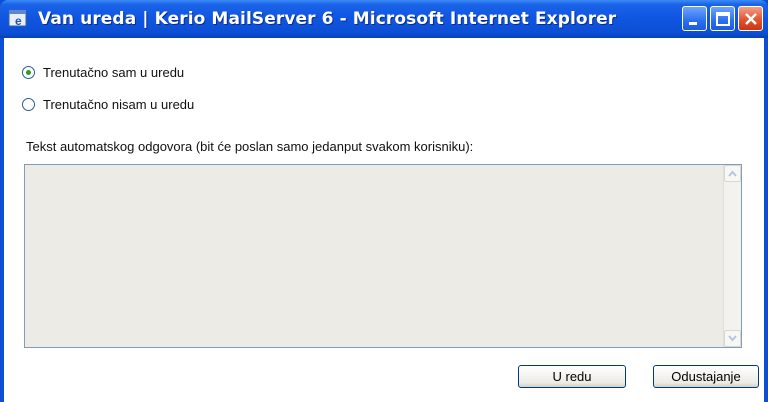 This screenshot has height=402, width=768. I want to click on chevron-up-icon, so click(732, 173).